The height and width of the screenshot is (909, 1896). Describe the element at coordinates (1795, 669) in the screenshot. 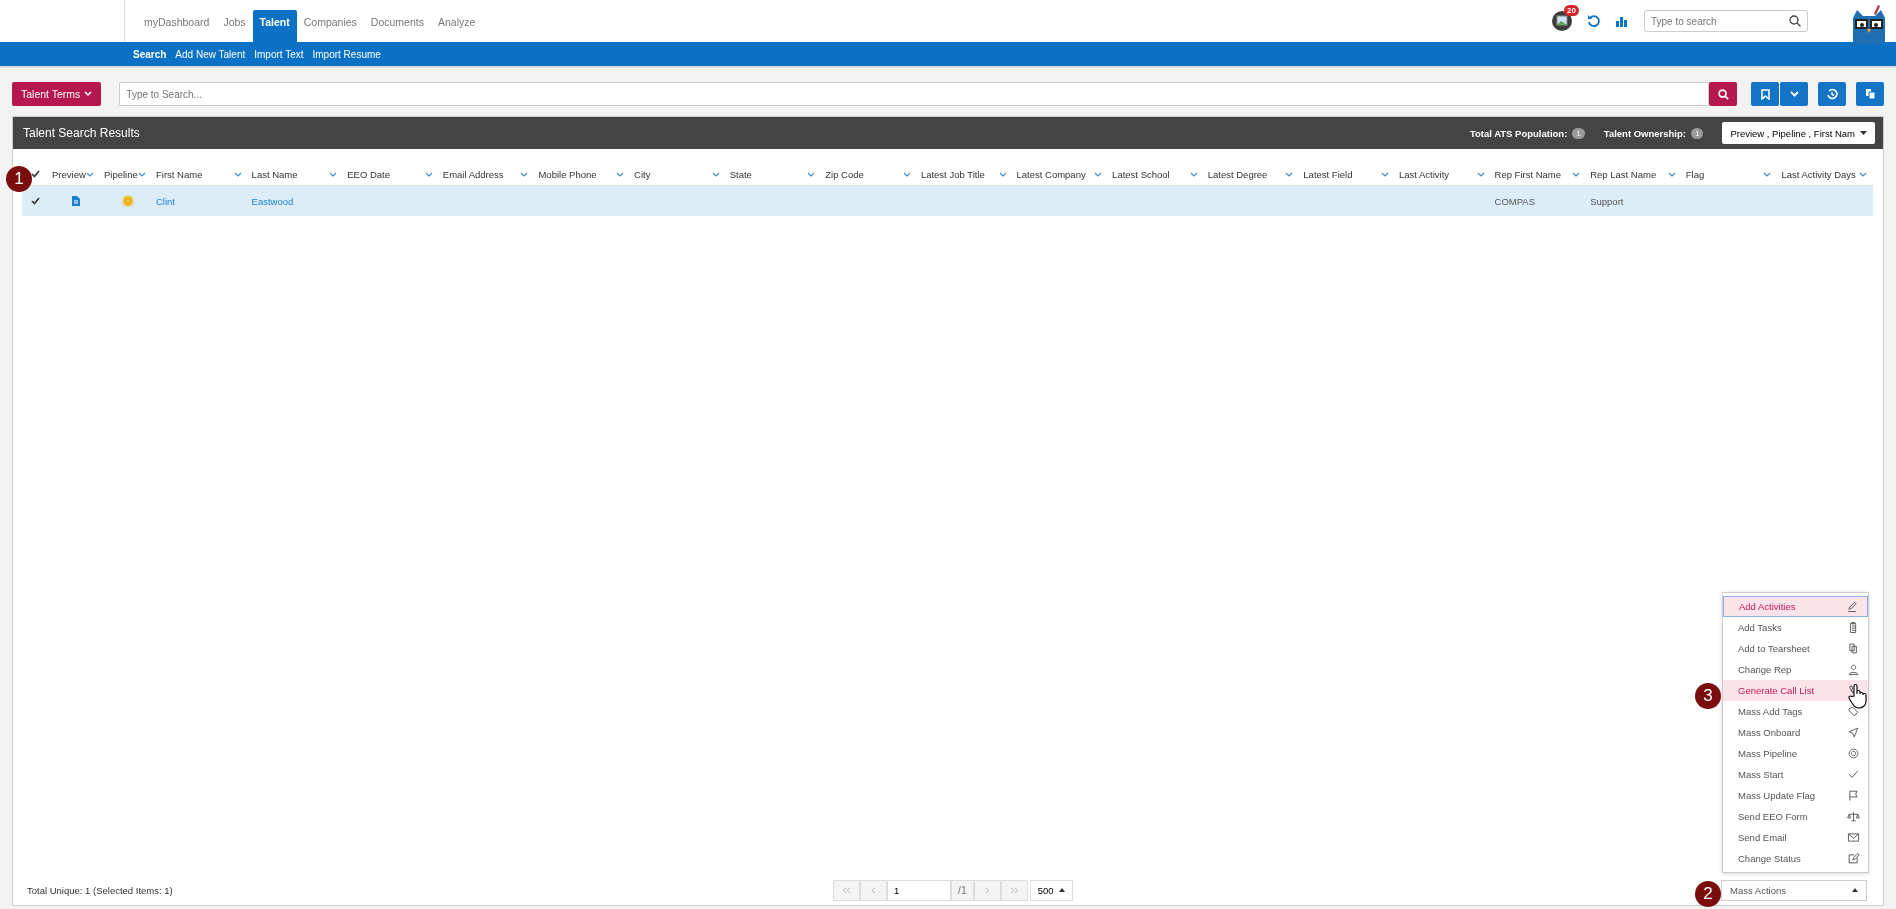

I see `menu-item: Change Rep` at that location.